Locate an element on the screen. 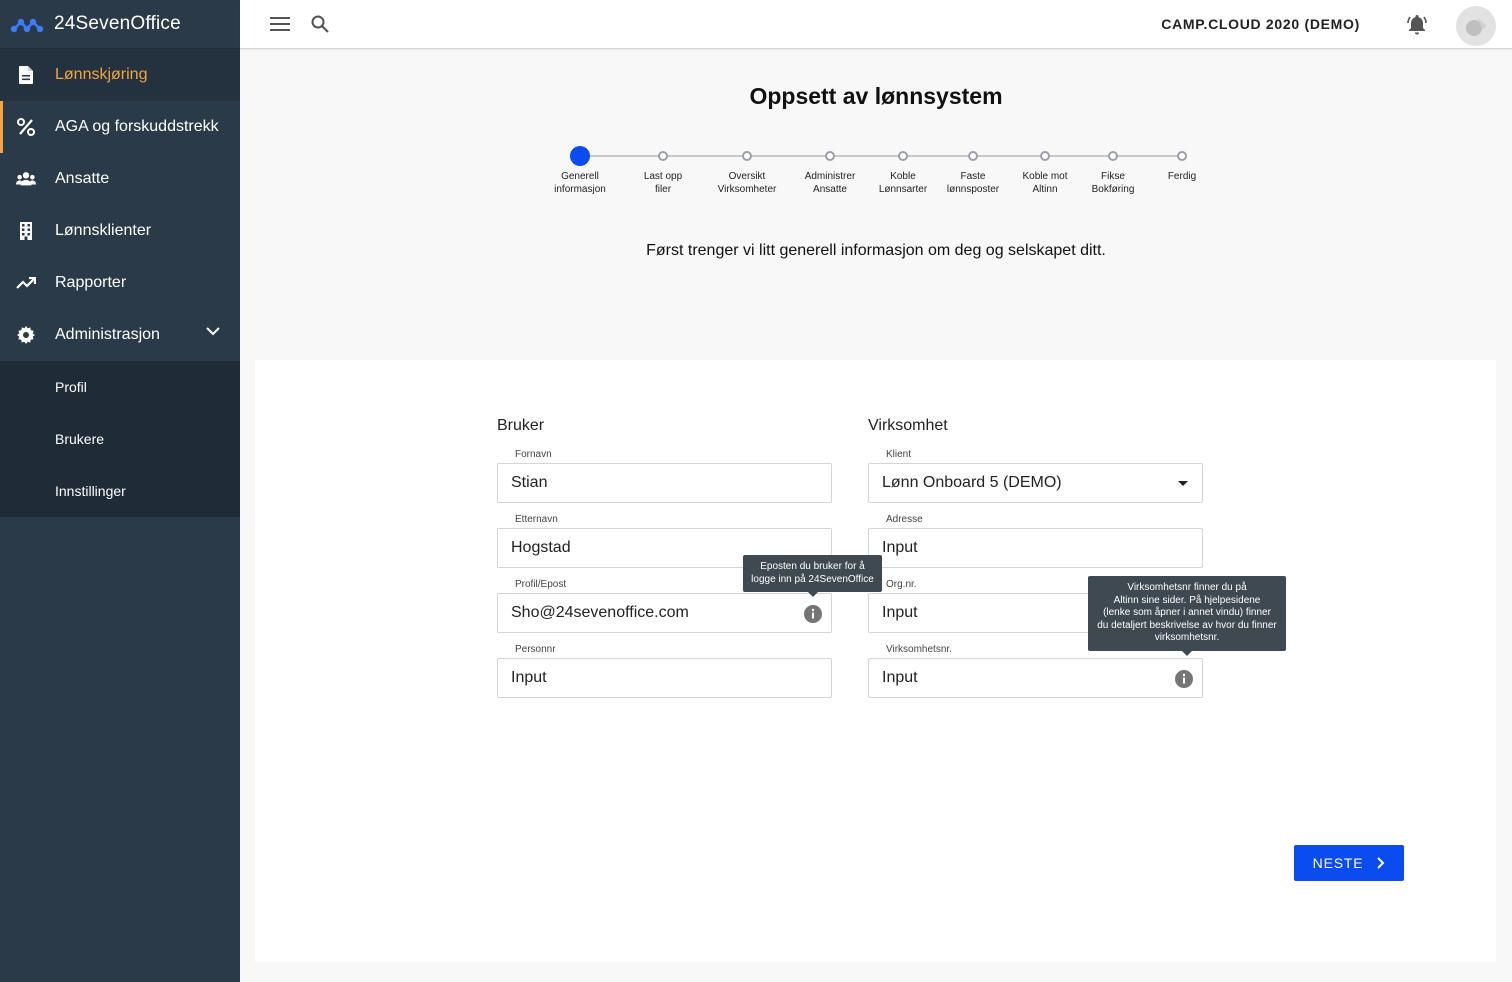  brand: 24SevenOffice is located at coordinates (120, 24).